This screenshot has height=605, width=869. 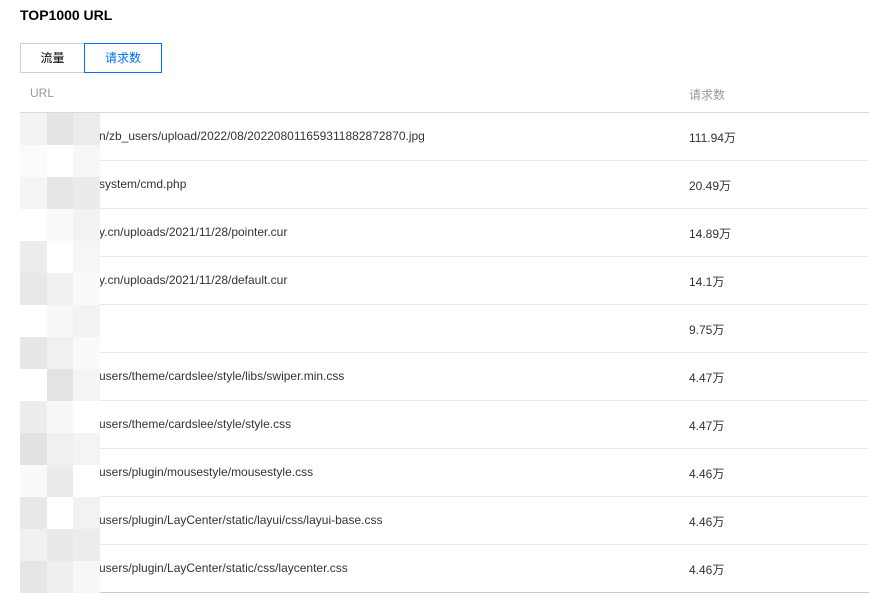 What do you see at coordinates (143, 184) in the screenshot?
I see `url-cell: system/cmd.php` at bounding box center [143, 184].